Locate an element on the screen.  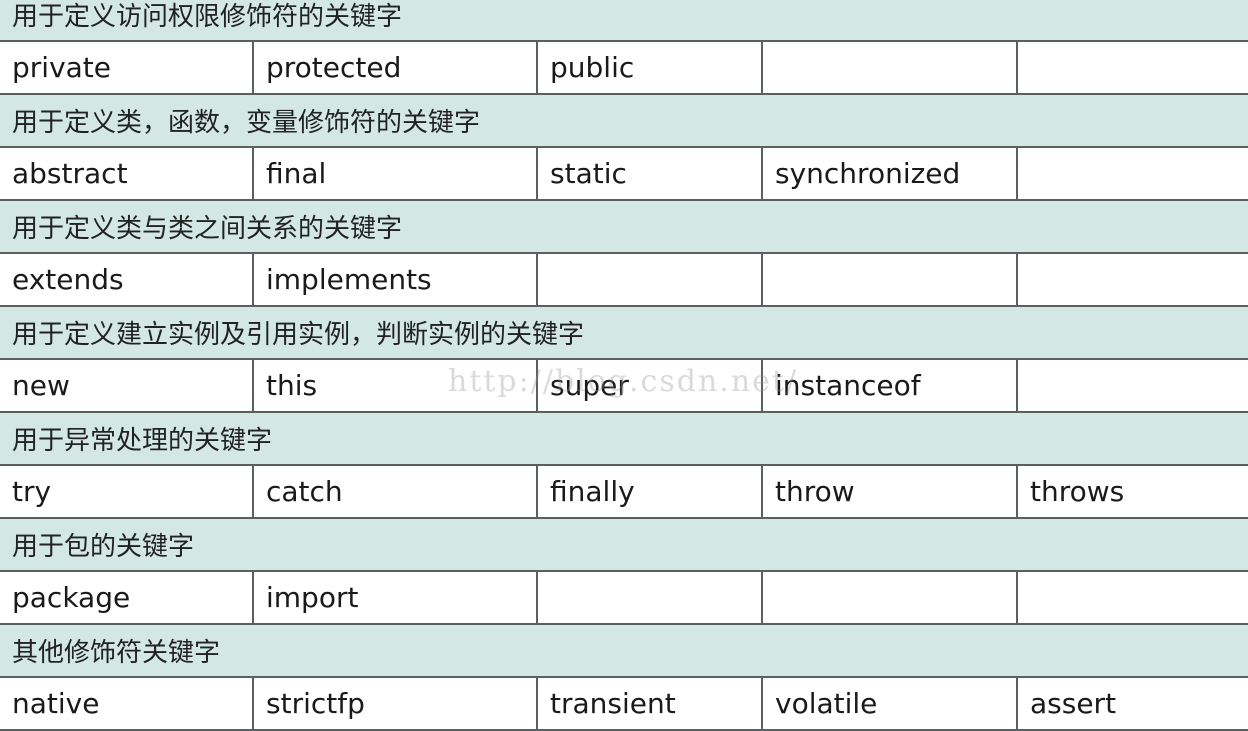
keyword-cell: abstract is located at coordinates (127, 173).